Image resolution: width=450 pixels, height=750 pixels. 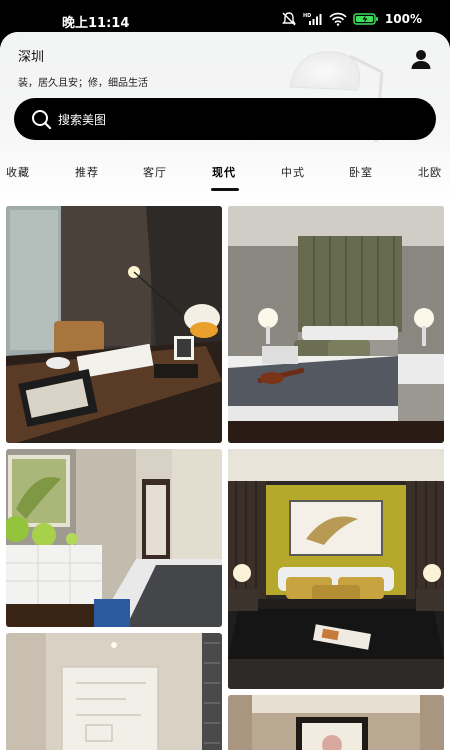 What do you see at coordinates (336, 722) in the screenshot?
I see `framed-art-room-photo` at bounding box center [336, 722].